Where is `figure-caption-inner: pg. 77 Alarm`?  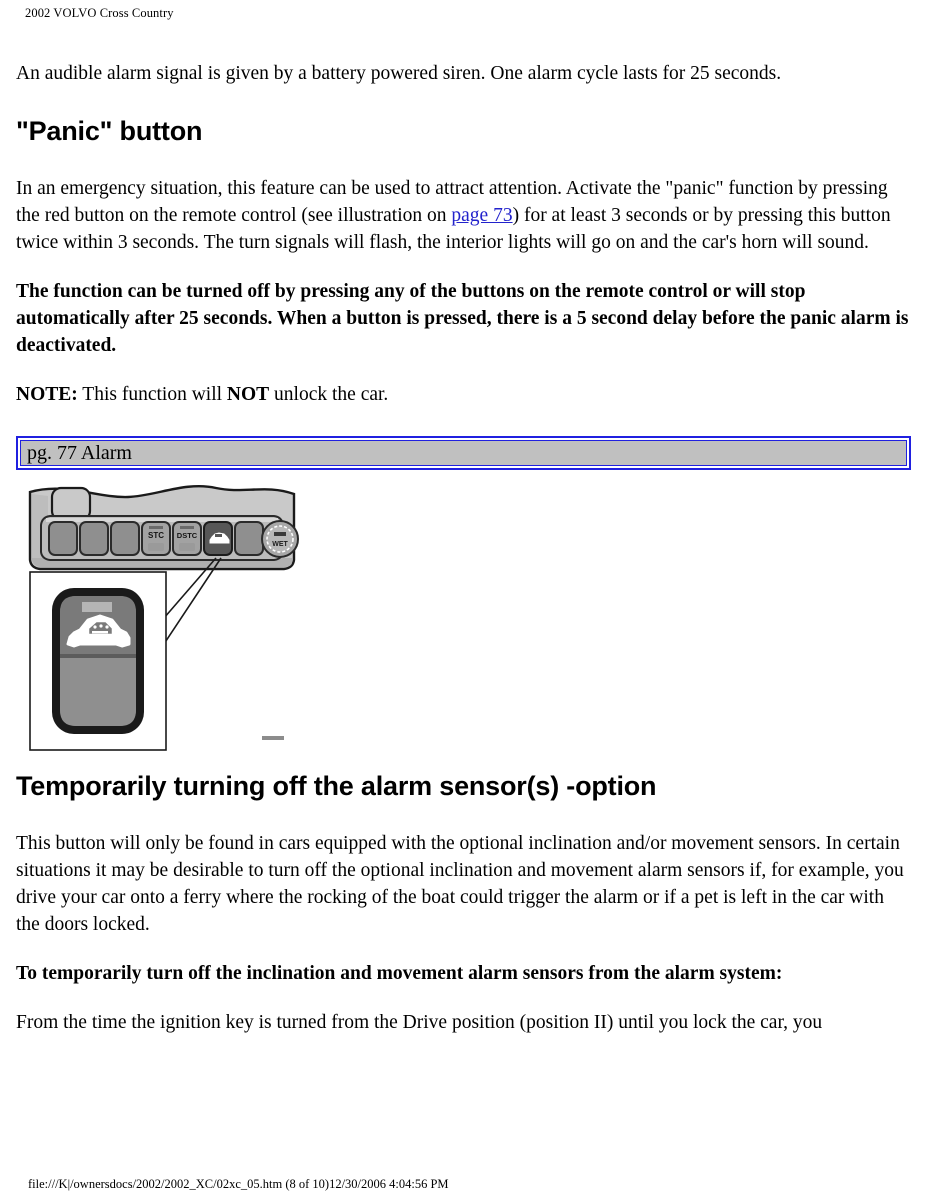
figure-caption-inner: pg. 77 Alarm is located at coordinates (463, 453).